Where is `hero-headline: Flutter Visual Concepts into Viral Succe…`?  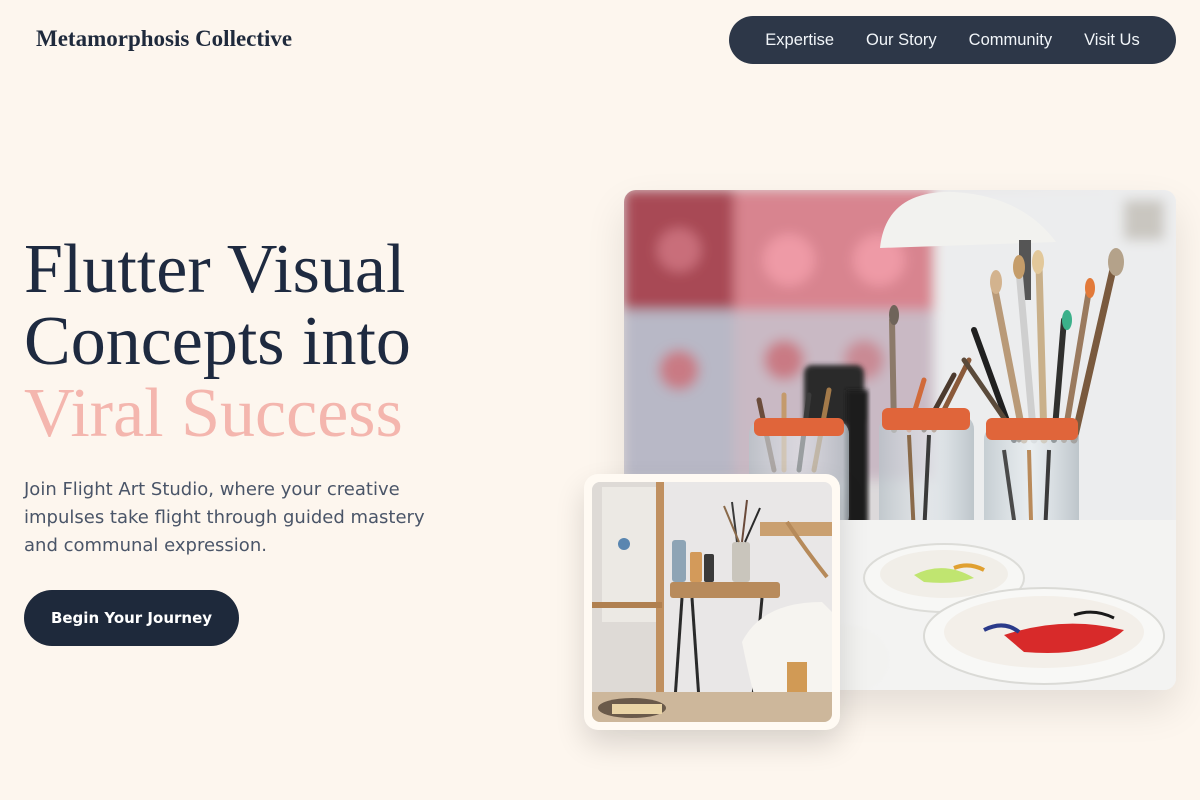
hero-headline: Flutter Visual Concepts into Viral Succe… is located at coordinates (217, 342).